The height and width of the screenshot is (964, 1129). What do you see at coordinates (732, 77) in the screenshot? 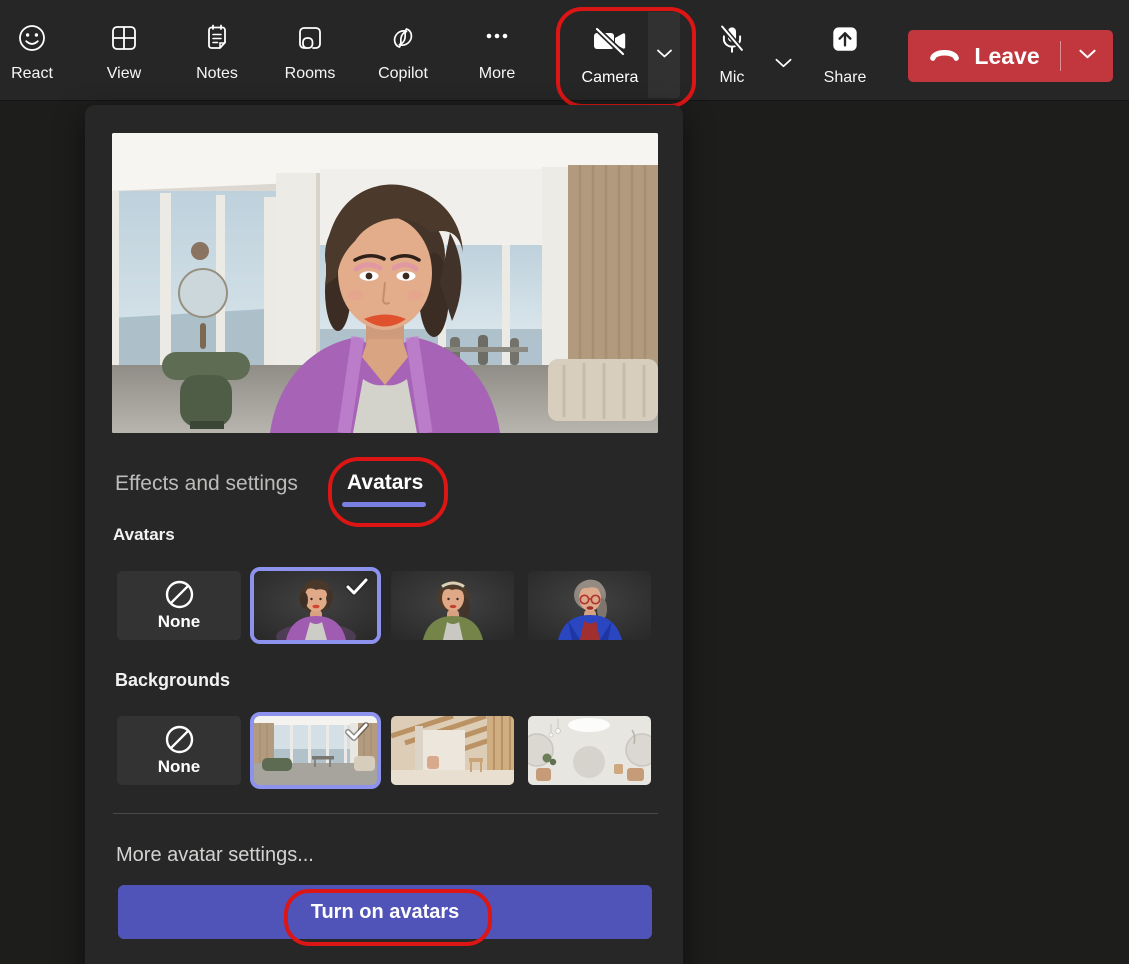
I see `mic-label: Mic` at bounding box center [732, 77].